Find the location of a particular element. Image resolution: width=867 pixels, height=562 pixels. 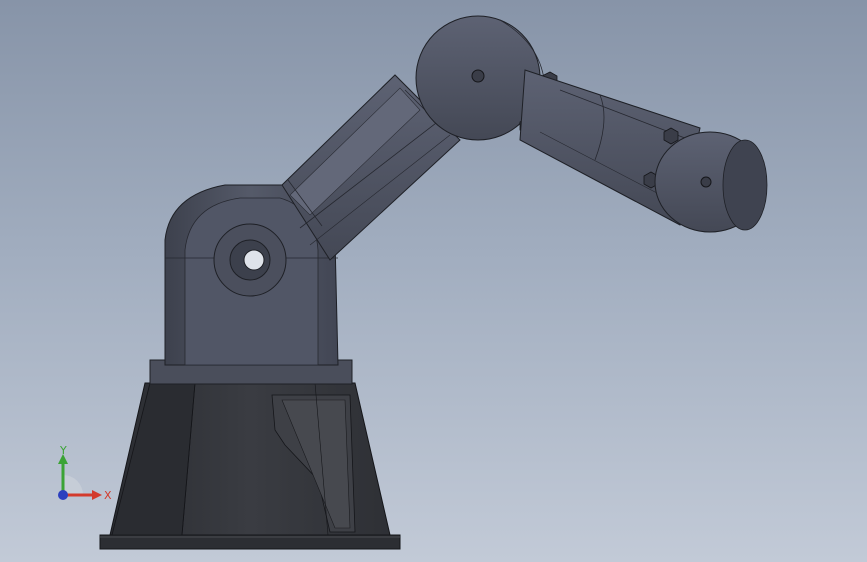

x-axis-arrowhead is located at coordinates (97, 495).